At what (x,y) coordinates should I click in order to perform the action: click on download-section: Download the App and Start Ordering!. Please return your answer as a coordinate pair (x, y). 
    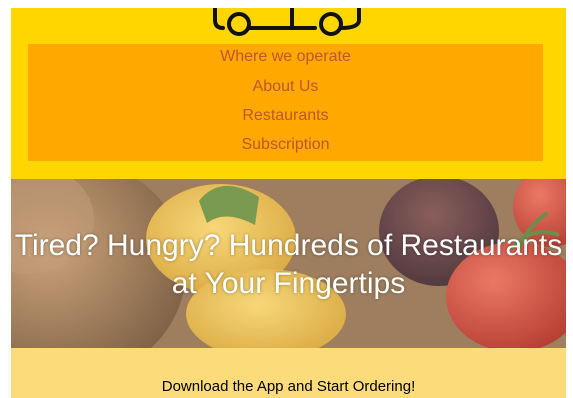
    Looking at the image, I should click on (288, 373).